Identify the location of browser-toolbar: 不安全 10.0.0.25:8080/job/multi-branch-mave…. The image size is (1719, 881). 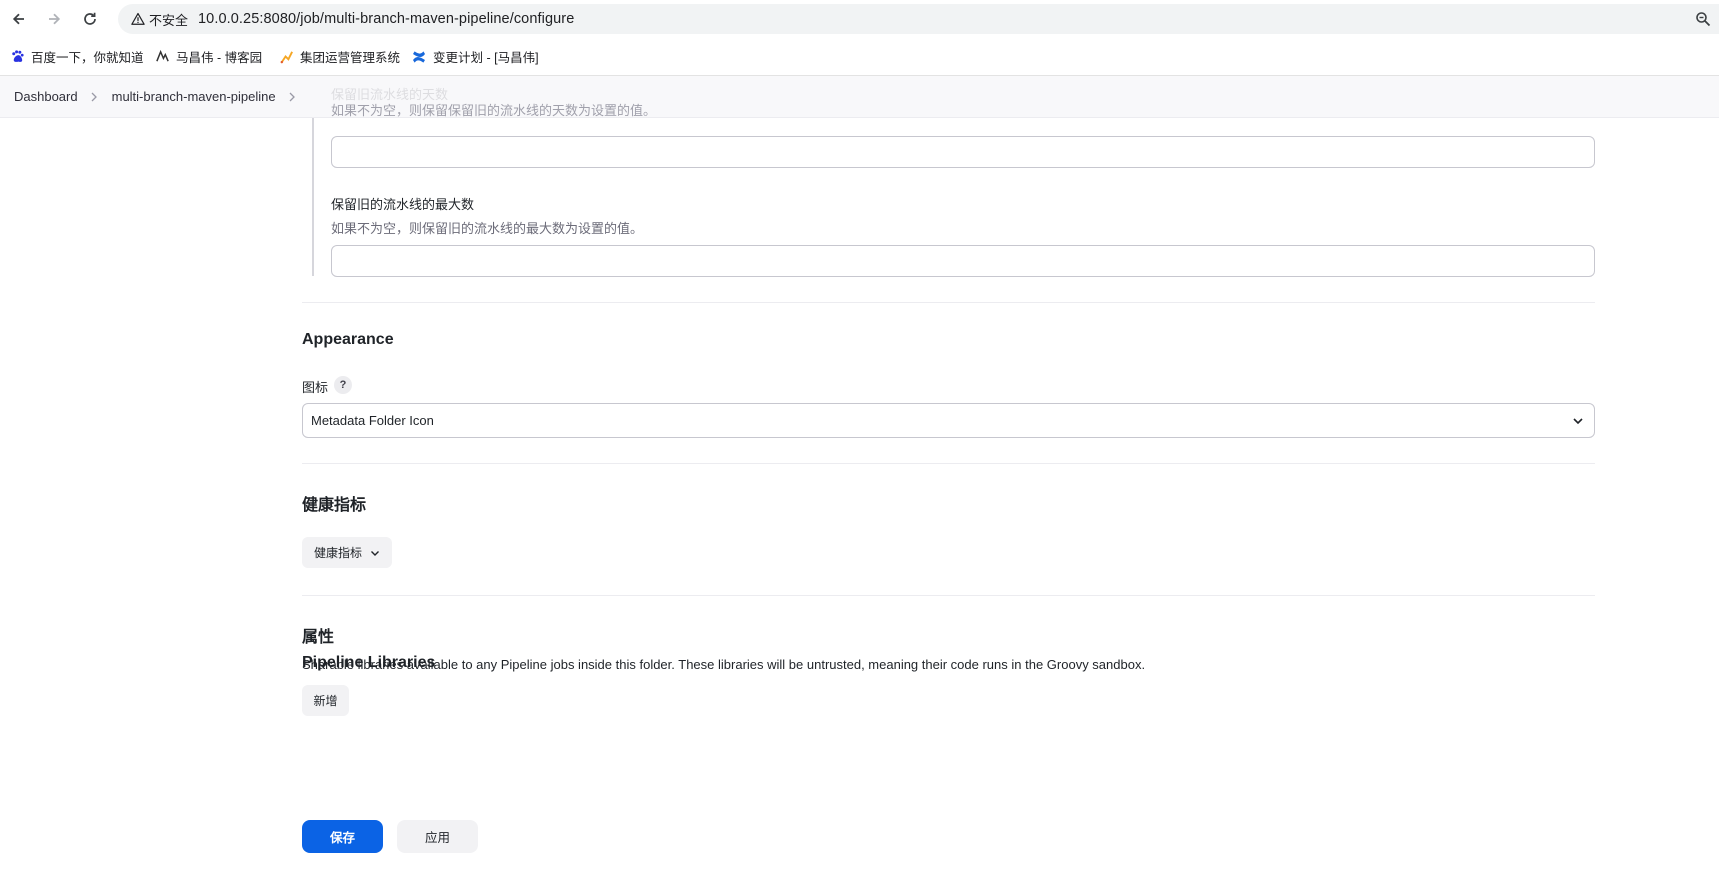
(859, 19).